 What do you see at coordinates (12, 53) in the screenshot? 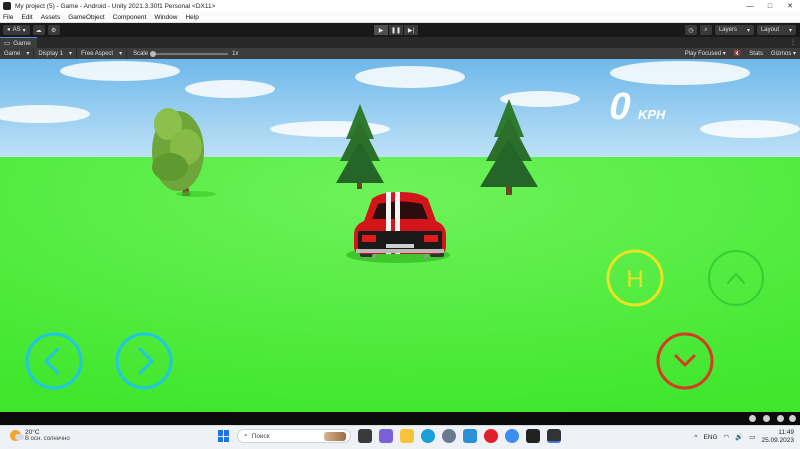
I see `view-mode-label: Game` at bounding box center [12, 53].